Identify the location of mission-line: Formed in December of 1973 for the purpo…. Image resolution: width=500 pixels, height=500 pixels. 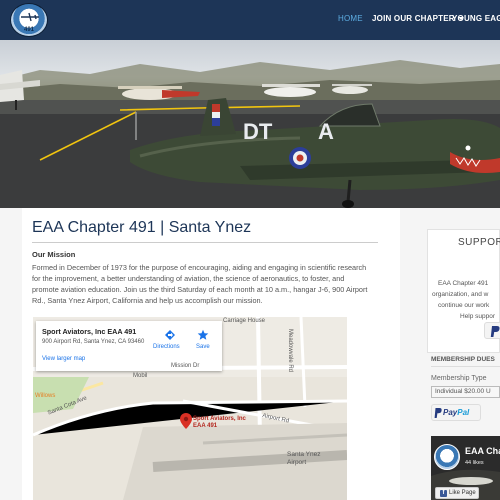
(199, 267).